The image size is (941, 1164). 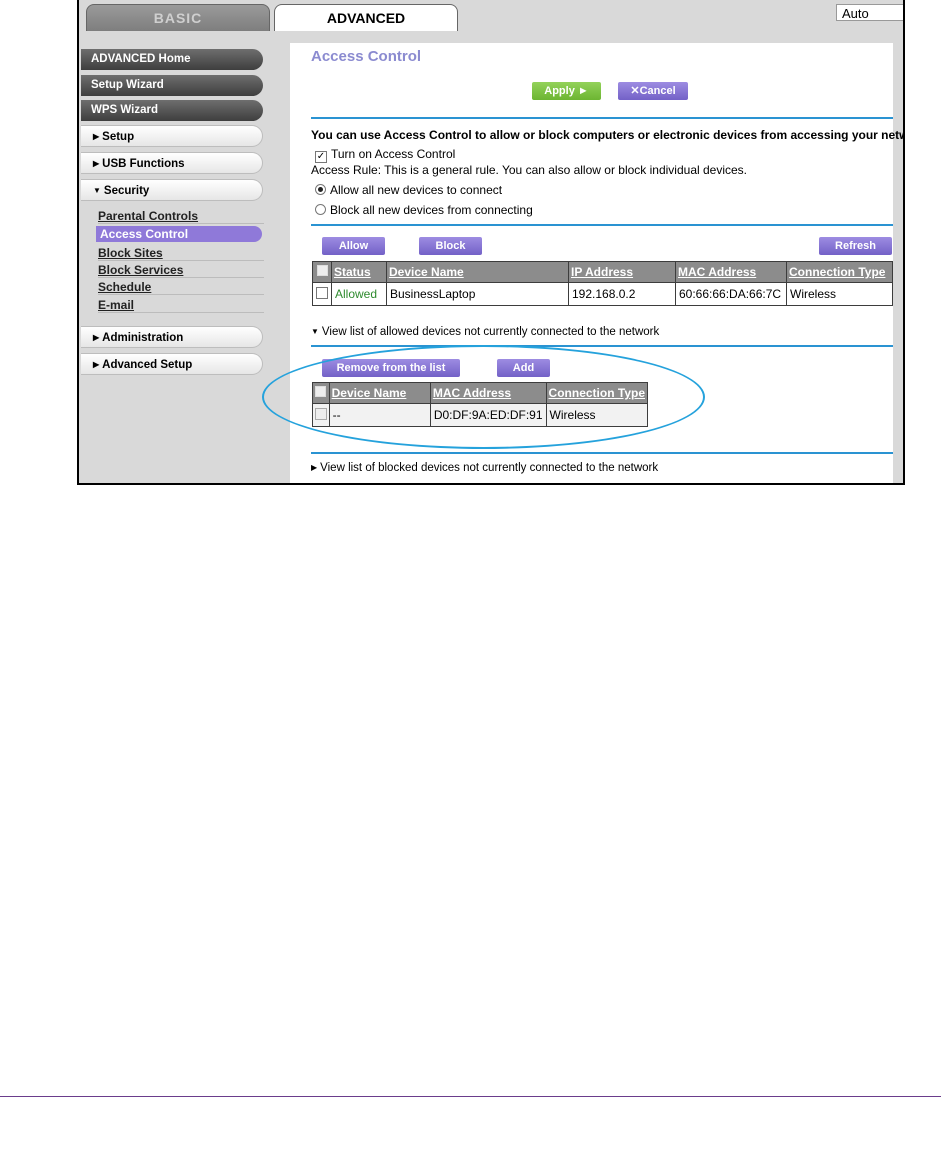 What do you see at coordinates (839, 294) in the screenshot?
I see `connection-type-cell: Wireless` at bounding box center [839, 294].